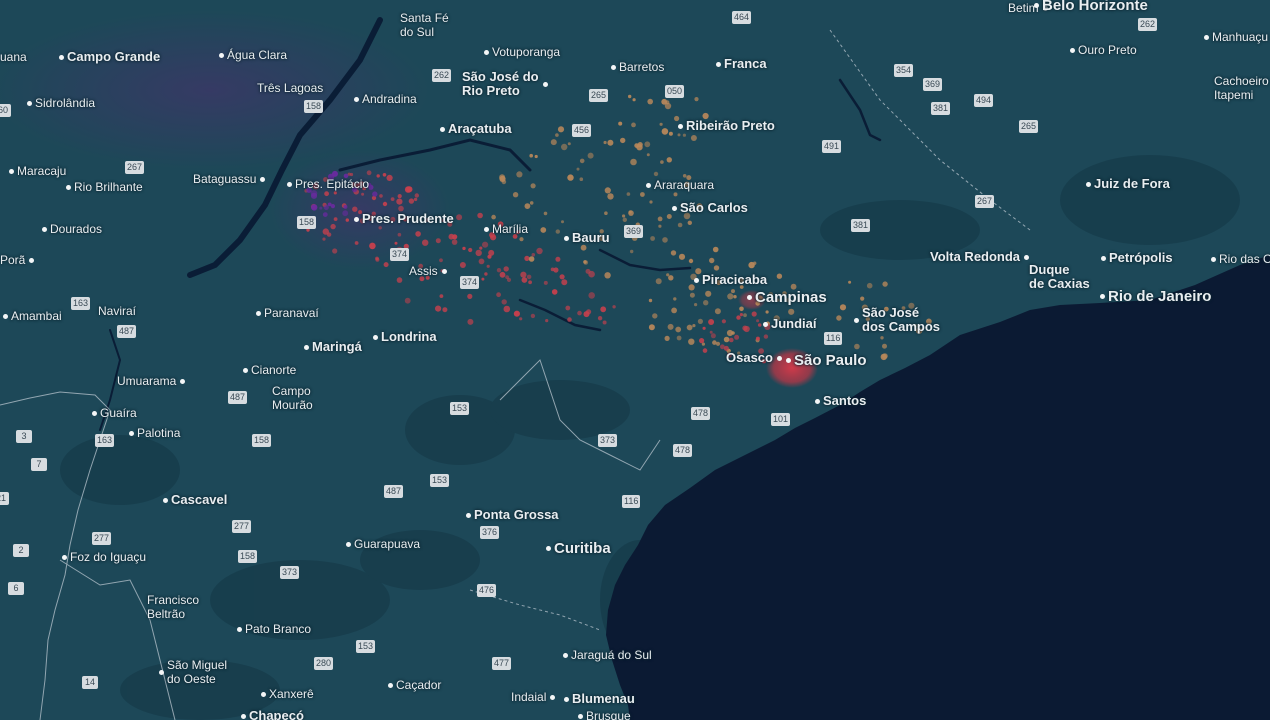  What do you see at coordinates (328, 184) in the screenshot?
I see `city-label-pres-epitacio: Pres. Epitácio` at bounding box center [328, 184].